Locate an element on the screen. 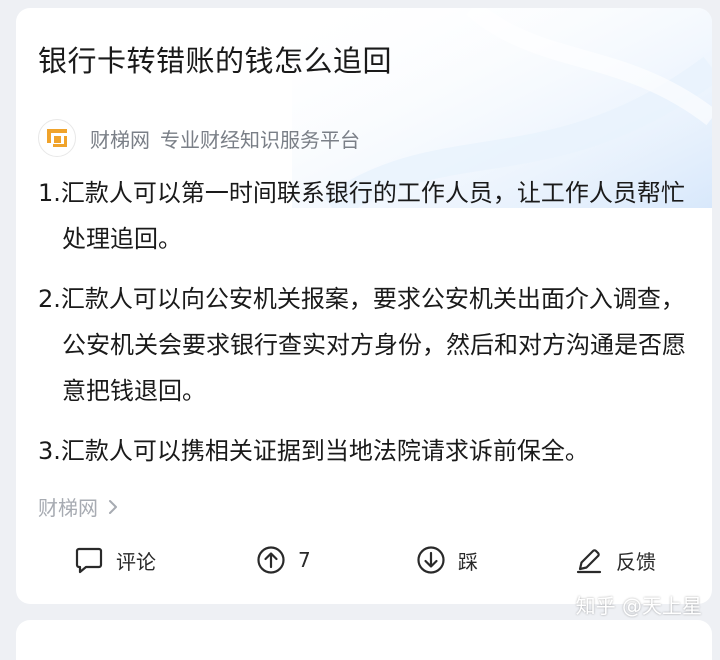 The height and width of the screenshot is (660, 720). upvote-button: 7 is located at coordinates (283, 560).